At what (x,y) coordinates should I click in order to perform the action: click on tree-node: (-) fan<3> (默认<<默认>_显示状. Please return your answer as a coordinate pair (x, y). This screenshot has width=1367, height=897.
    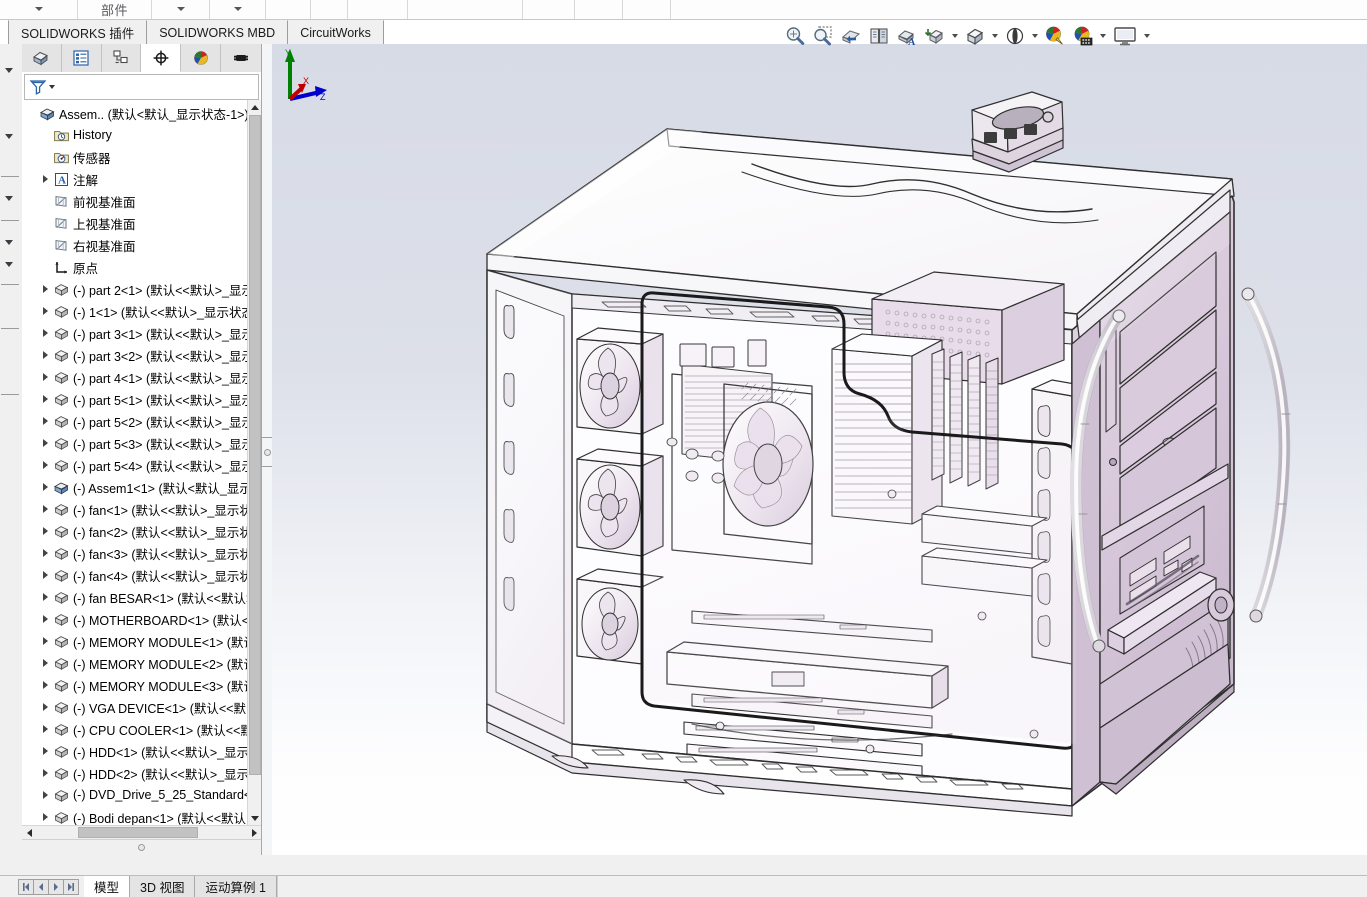
    Looking at the image, I should click on (134, 553).